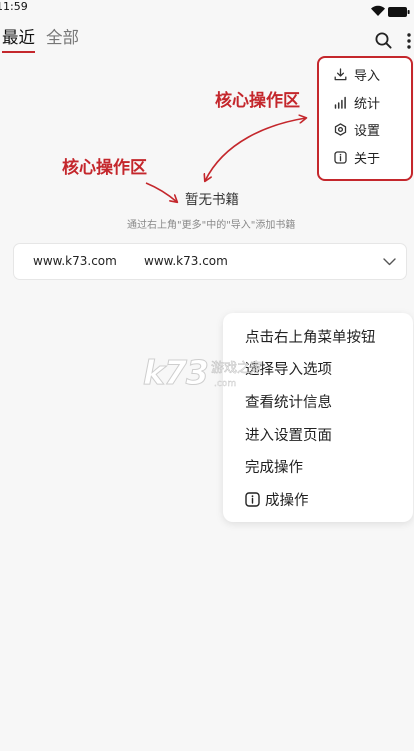 This screenshot has height=751, width=414. What do you see at coordinates (367, 104) in the screenshot?
I see `menu-item-label: 统计` at bounding box center [367, 104].